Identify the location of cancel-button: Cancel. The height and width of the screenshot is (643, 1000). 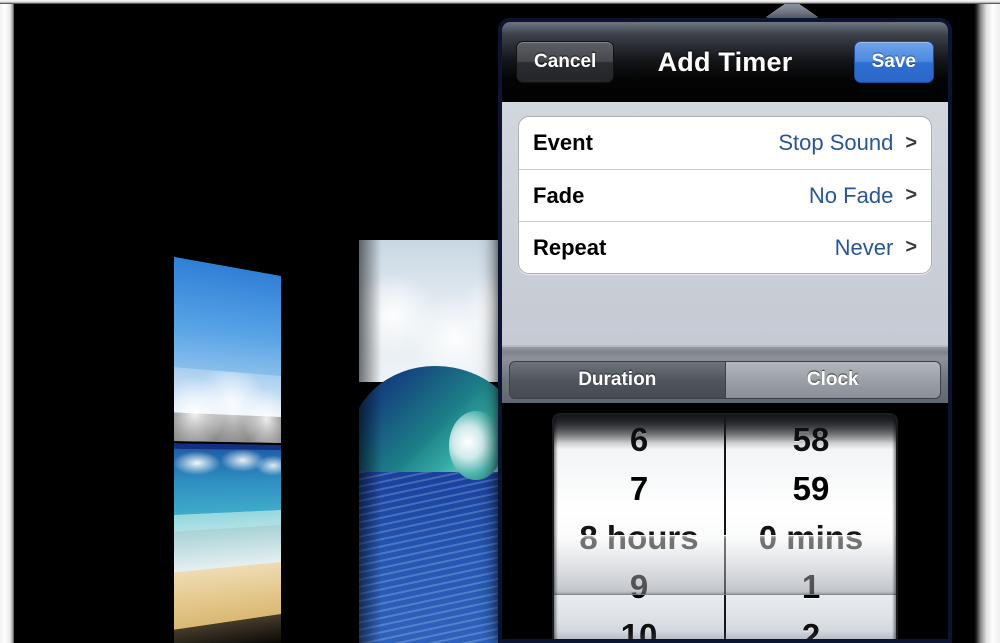
(565, 62).